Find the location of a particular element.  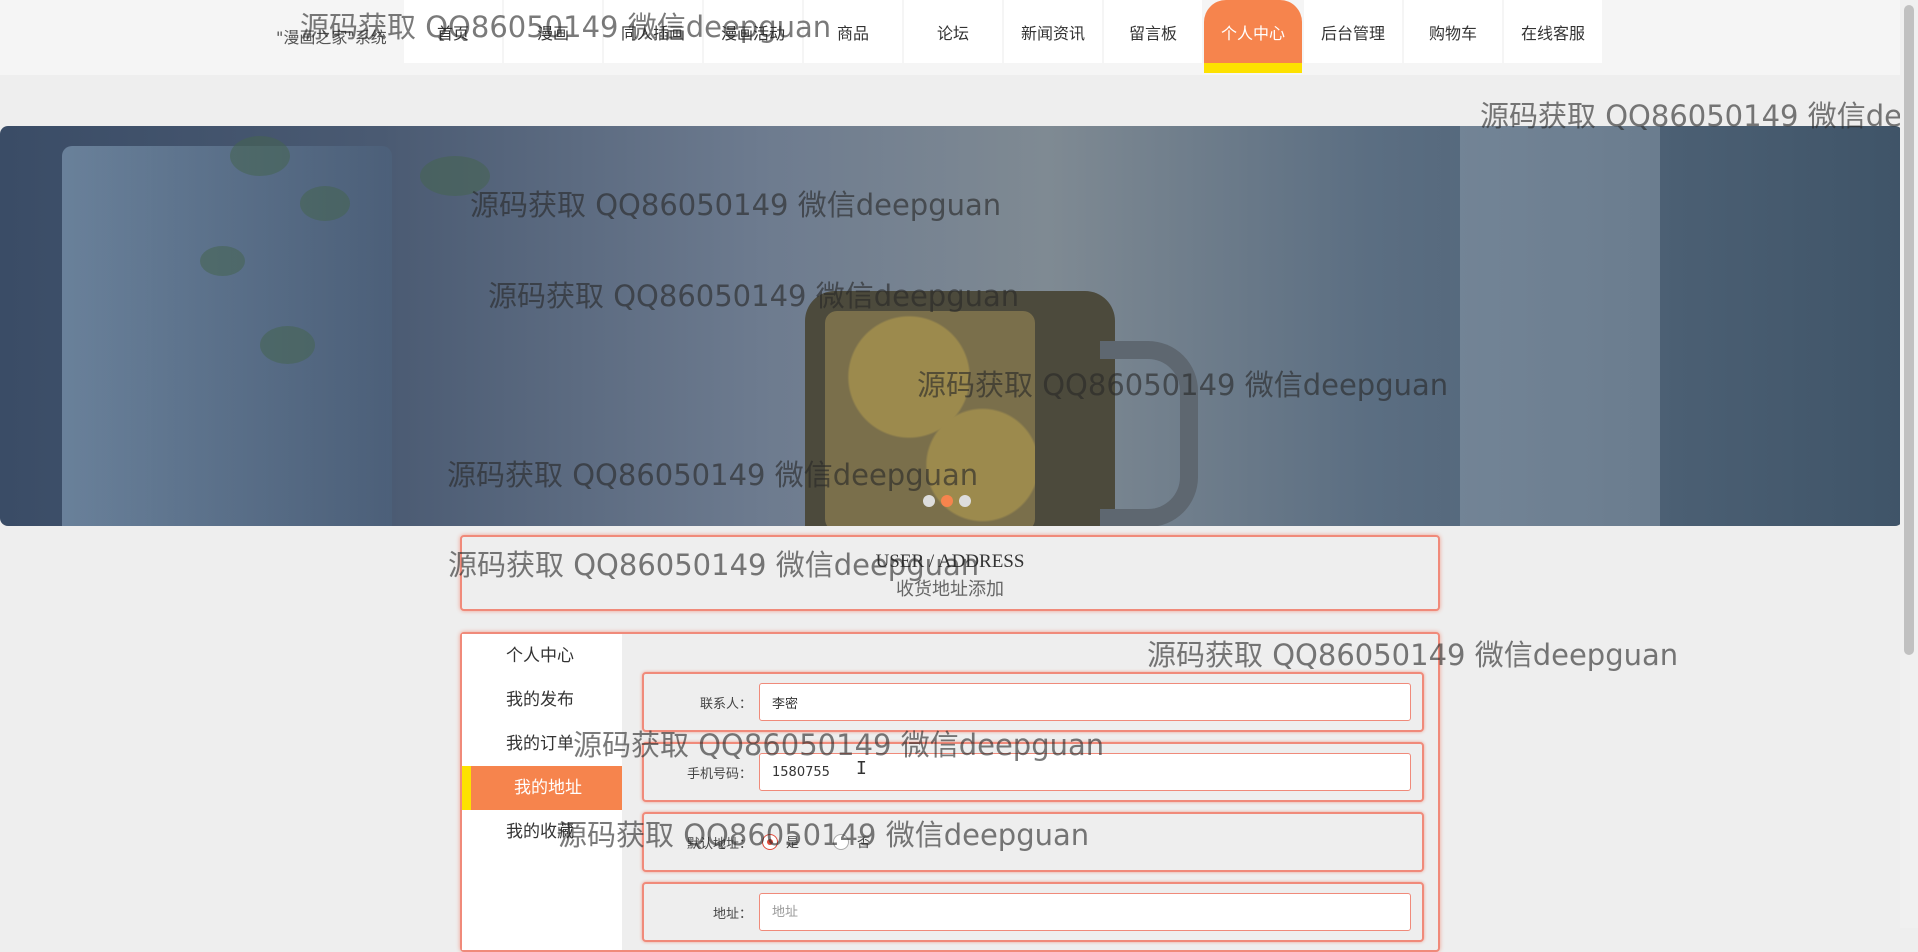

address-input is located at coordinates (1085, 912).